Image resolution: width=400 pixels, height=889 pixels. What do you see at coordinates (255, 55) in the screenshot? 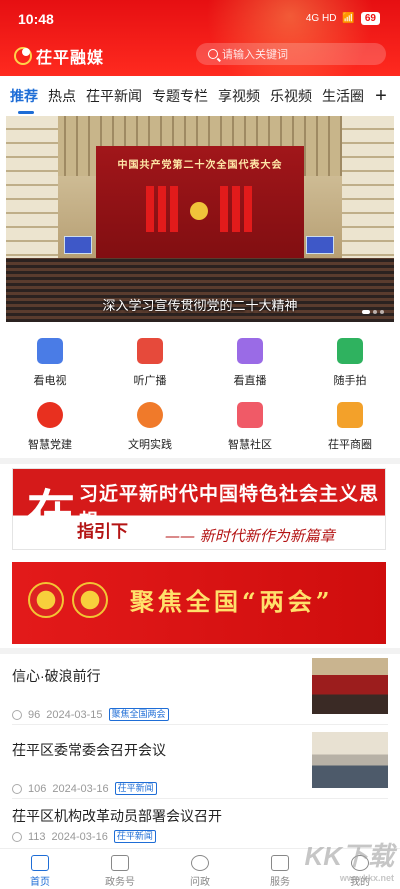
I see `search-placeholder: 请输入关键词` at bounding box center [255, 55].